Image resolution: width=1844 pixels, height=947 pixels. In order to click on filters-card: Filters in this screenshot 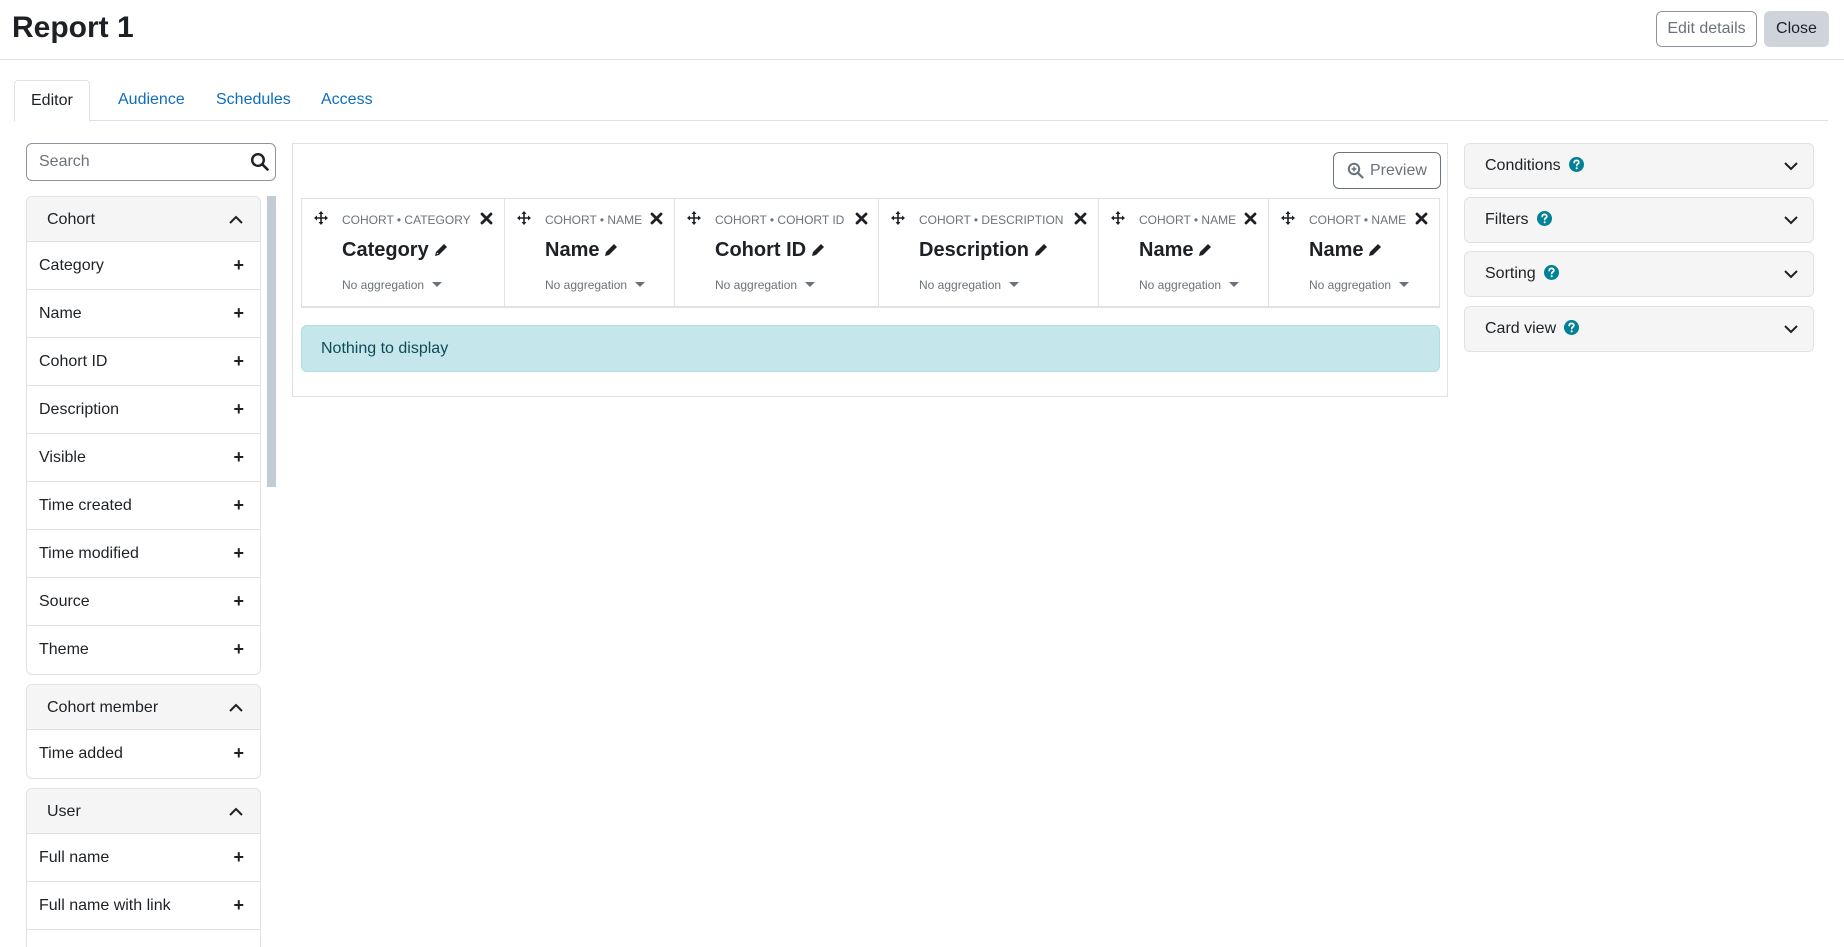, I will do `click(1639, 220)`.